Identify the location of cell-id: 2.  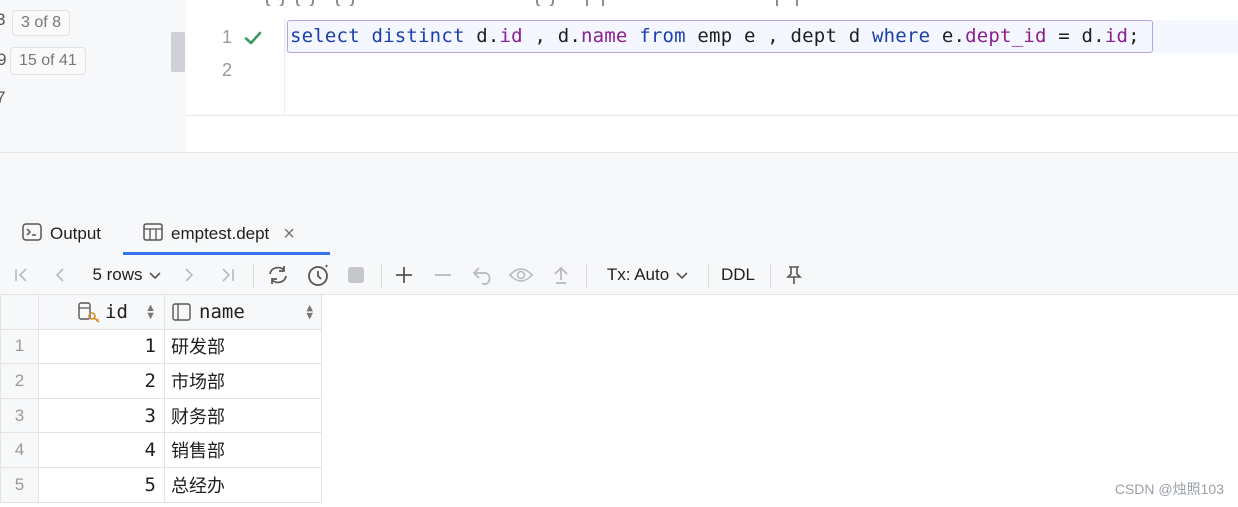
(101, 381).